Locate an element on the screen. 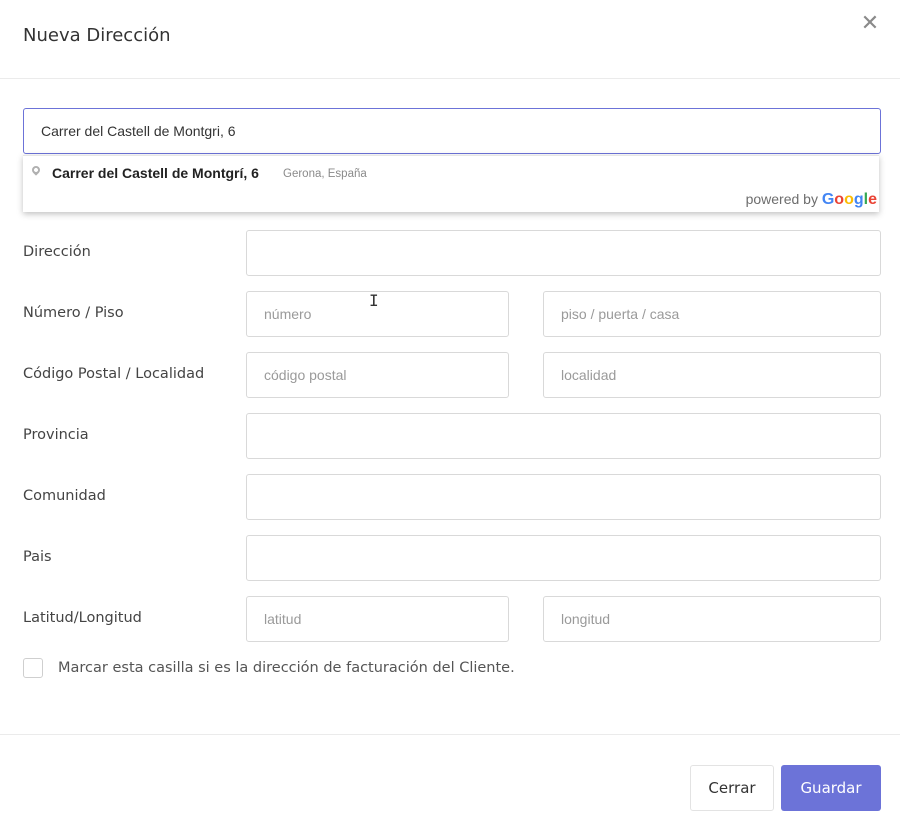  latitud-input is located at coordinates (377, 619).